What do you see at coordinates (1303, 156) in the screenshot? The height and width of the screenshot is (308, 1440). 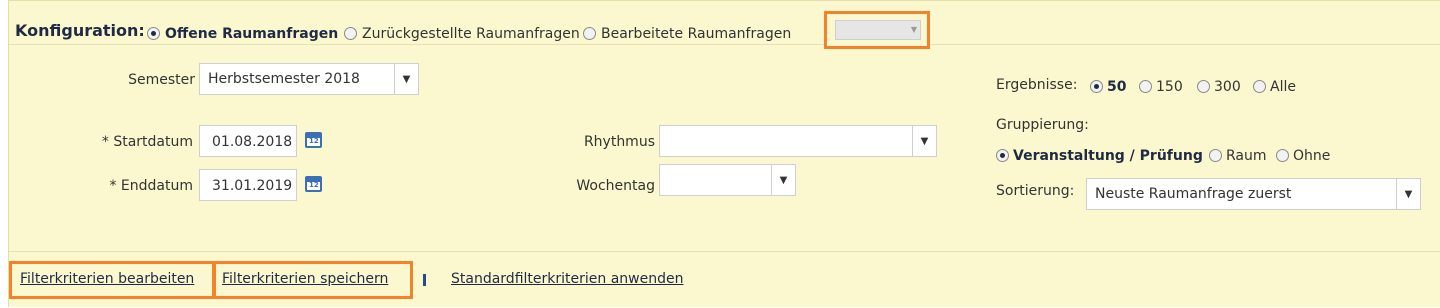 I see `grouping-option-none: Ohne` at bounding box center [1303, 156].